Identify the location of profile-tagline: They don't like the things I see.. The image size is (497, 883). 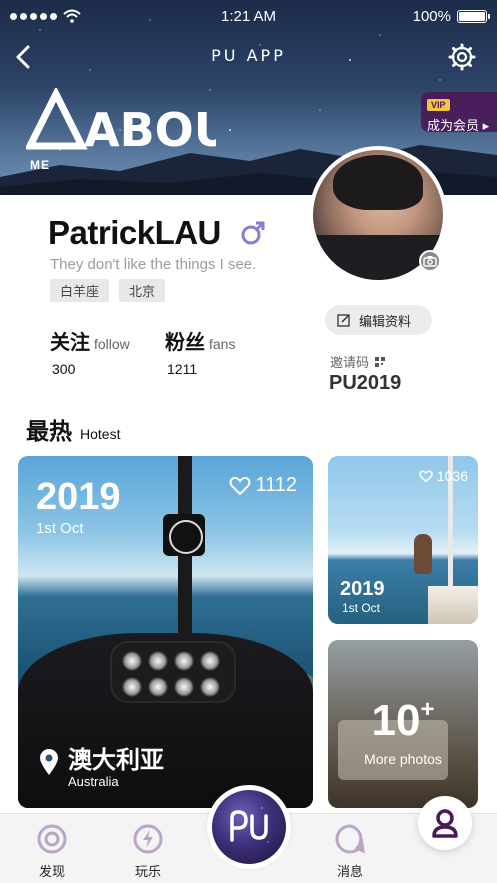
(153, 264).